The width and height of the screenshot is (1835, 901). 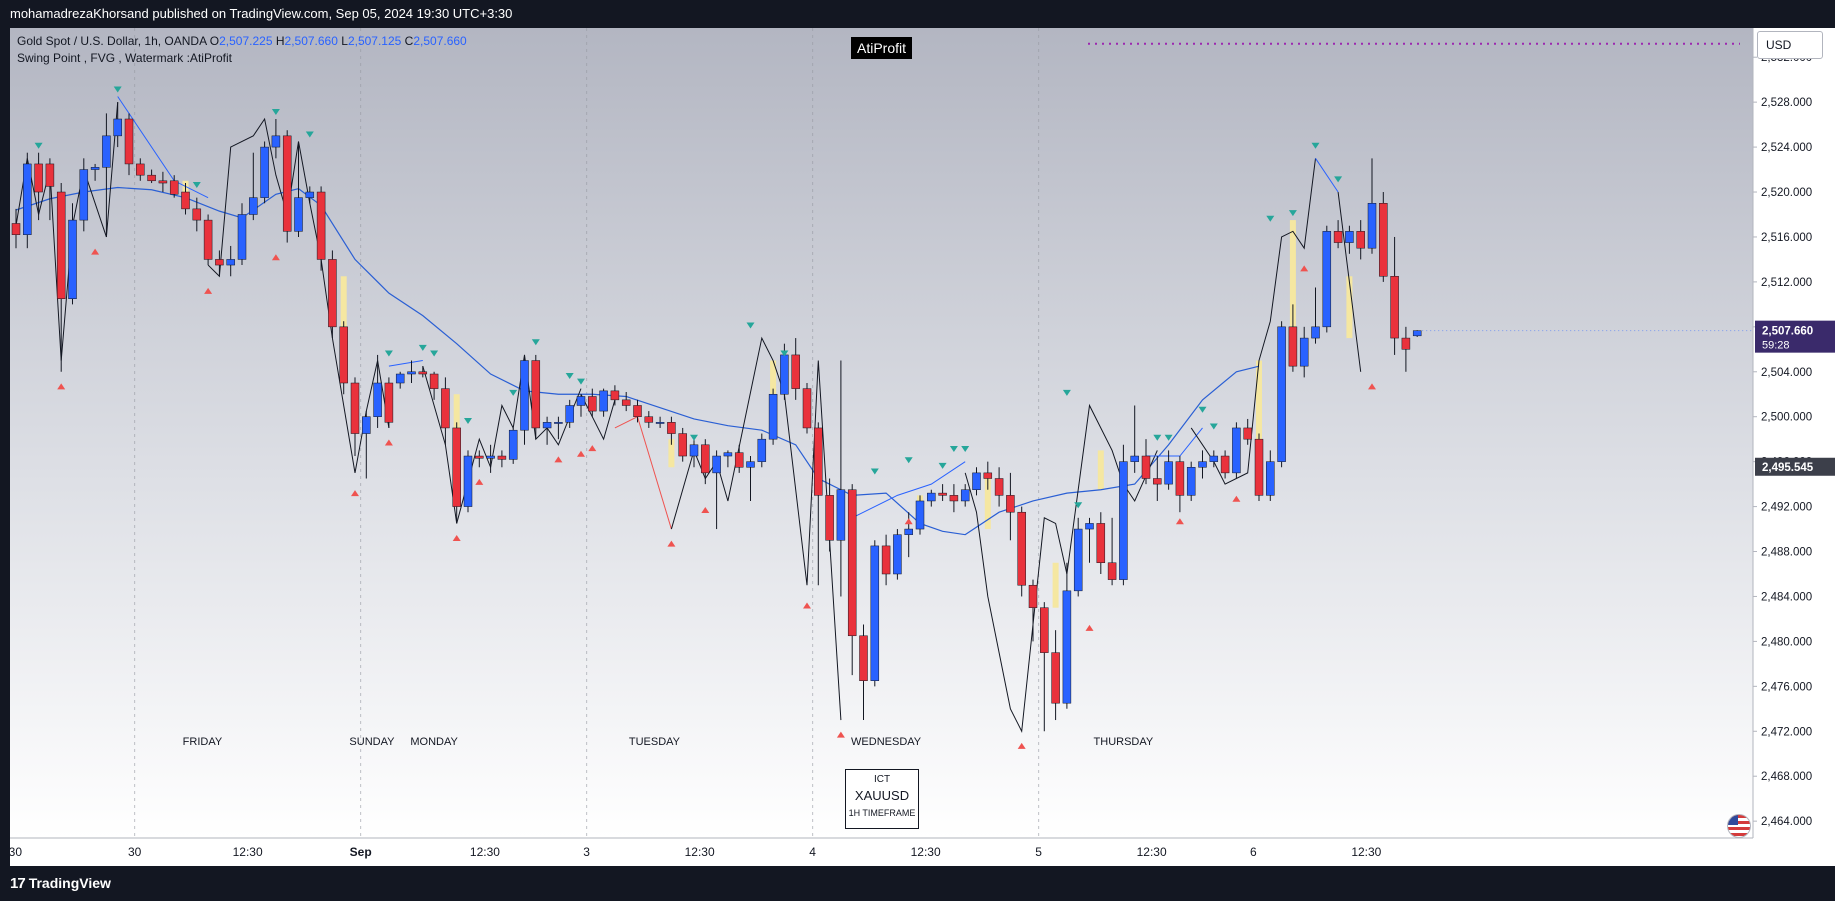 I want to click on currency-button: USD, so click(x=1790, y=45).